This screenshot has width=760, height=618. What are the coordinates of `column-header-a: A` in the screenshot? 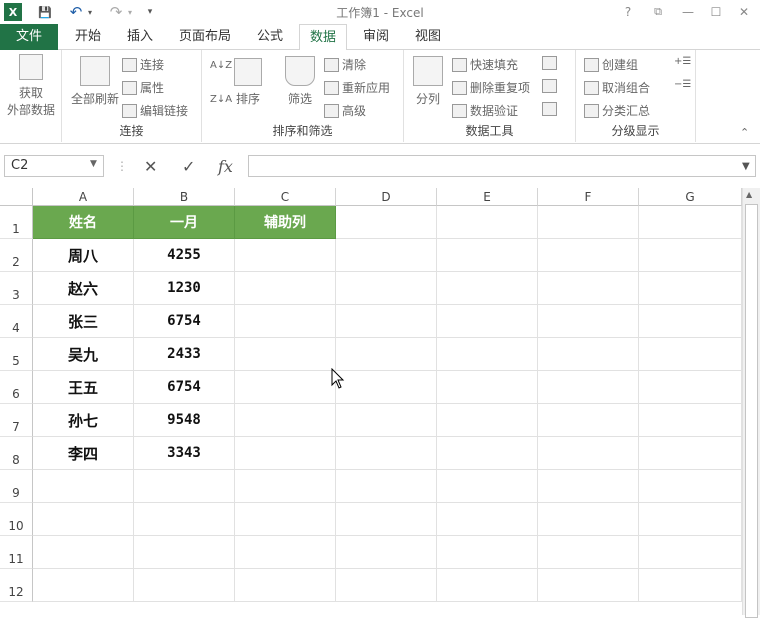 It's located at (83, 197).